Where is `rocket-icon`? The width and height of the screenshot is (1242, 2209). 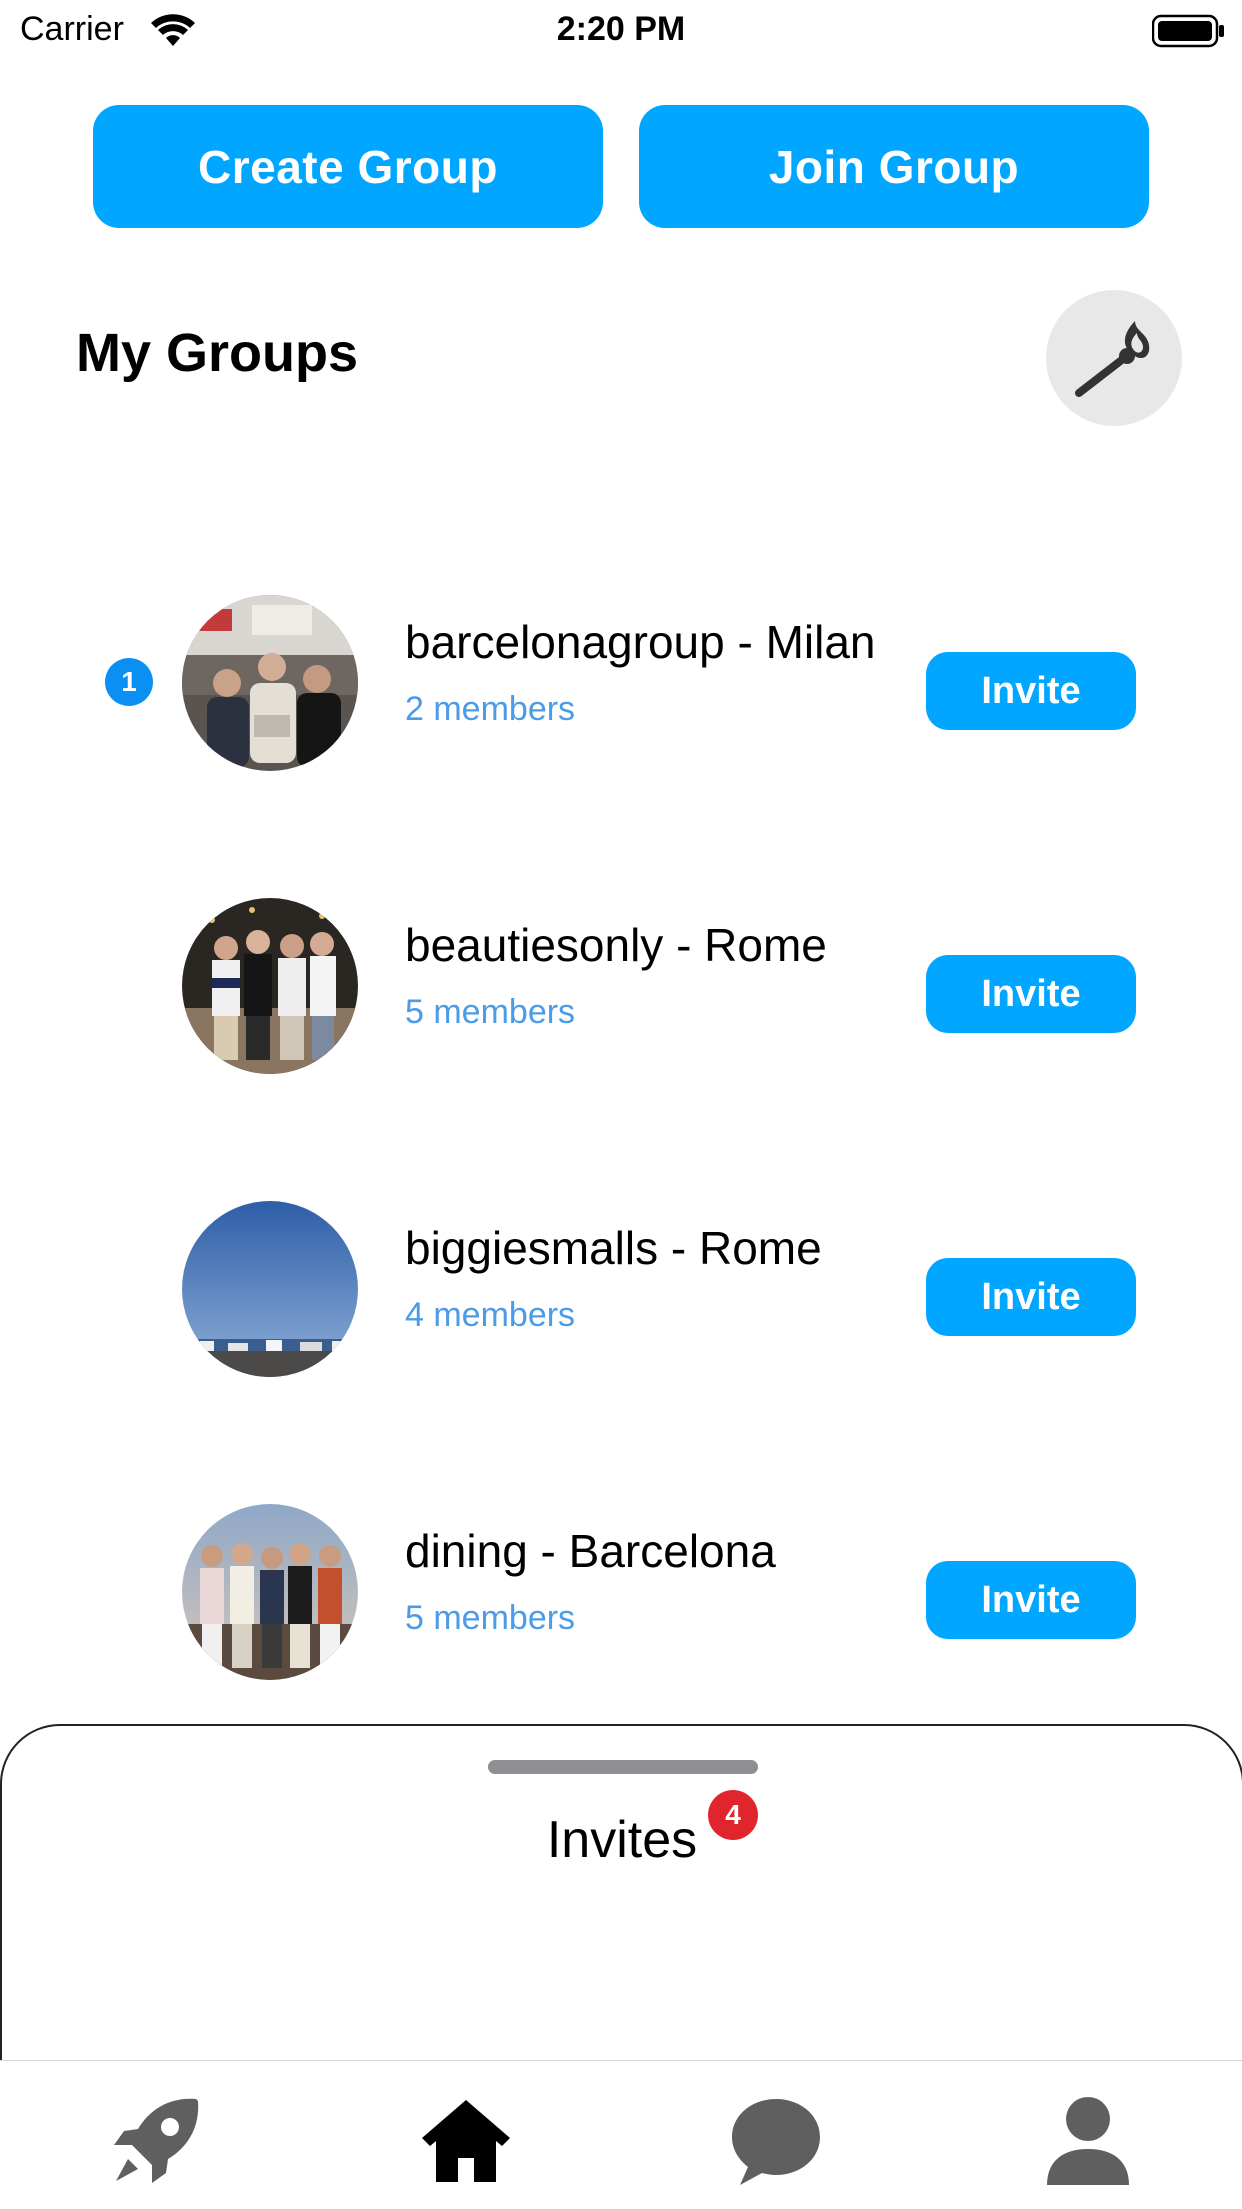 rocket-icon is located at coordinates (156, 2140).